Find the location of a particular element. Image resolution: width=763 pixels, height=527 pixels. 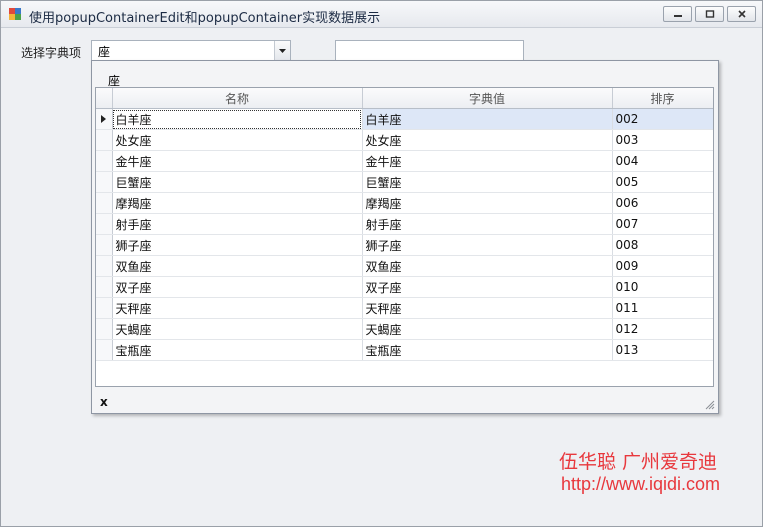

app-icon is located at coordinates (15, 14).